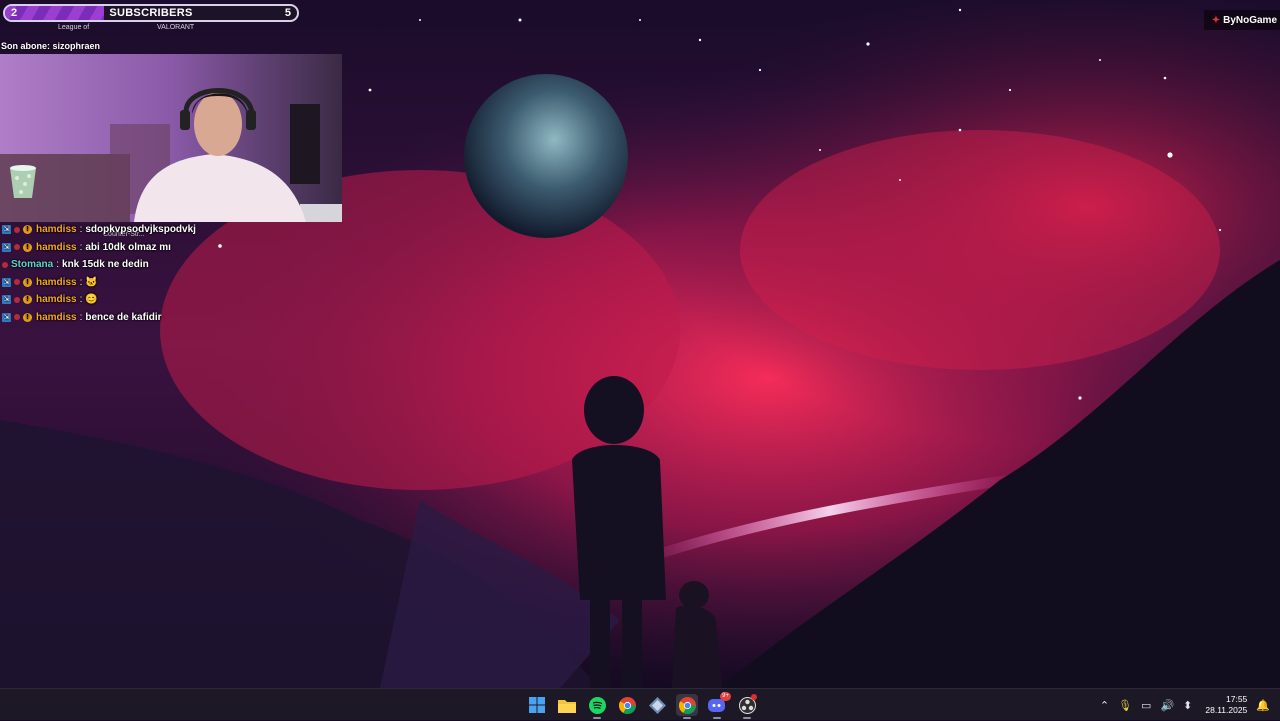 The image size is (1280, 721). Describe the element at coordinates (91, 282) in the screenshot. I see `cat-emote: 🐱` at that location.